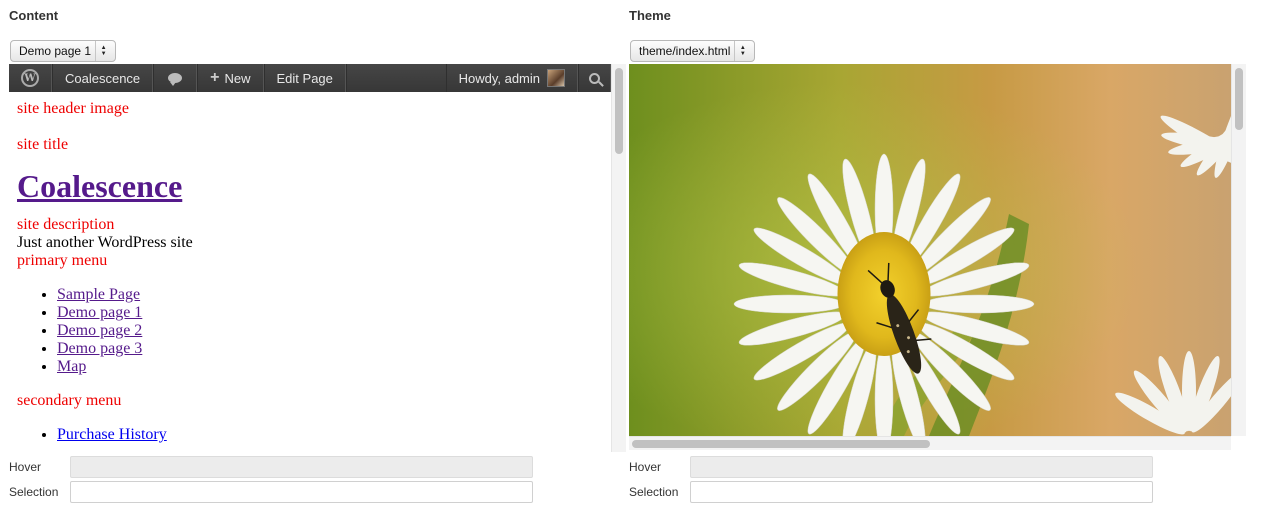 The height and width of the screenshot is (513, 1261). I want to click on wordpress-logo-icon: W, so click(30, 78).